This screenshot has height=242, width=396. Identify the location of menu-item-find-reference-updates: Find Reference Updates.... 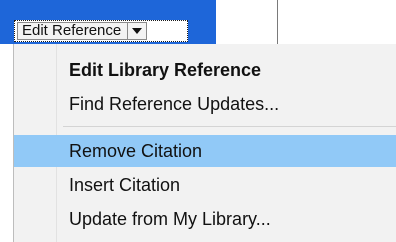
(205, 104).